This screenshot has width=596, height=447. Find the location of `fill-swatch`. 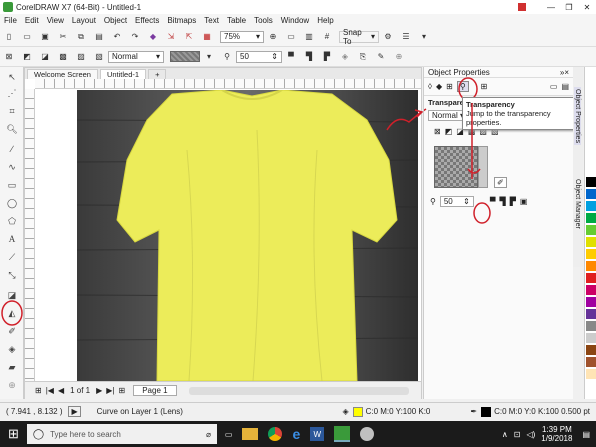

fill-swatch is located at coordinates (357, 411).